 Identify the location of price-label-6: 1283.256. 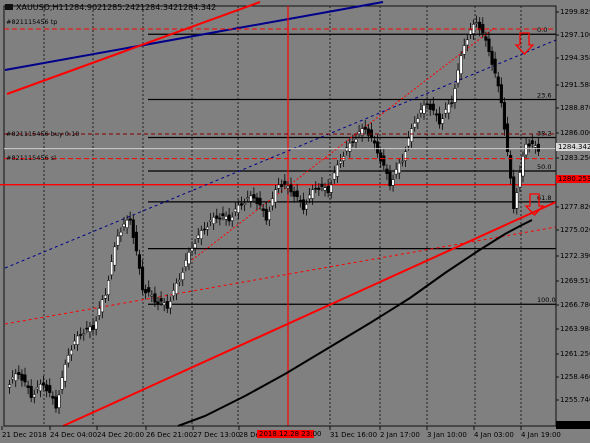
(575, 158).